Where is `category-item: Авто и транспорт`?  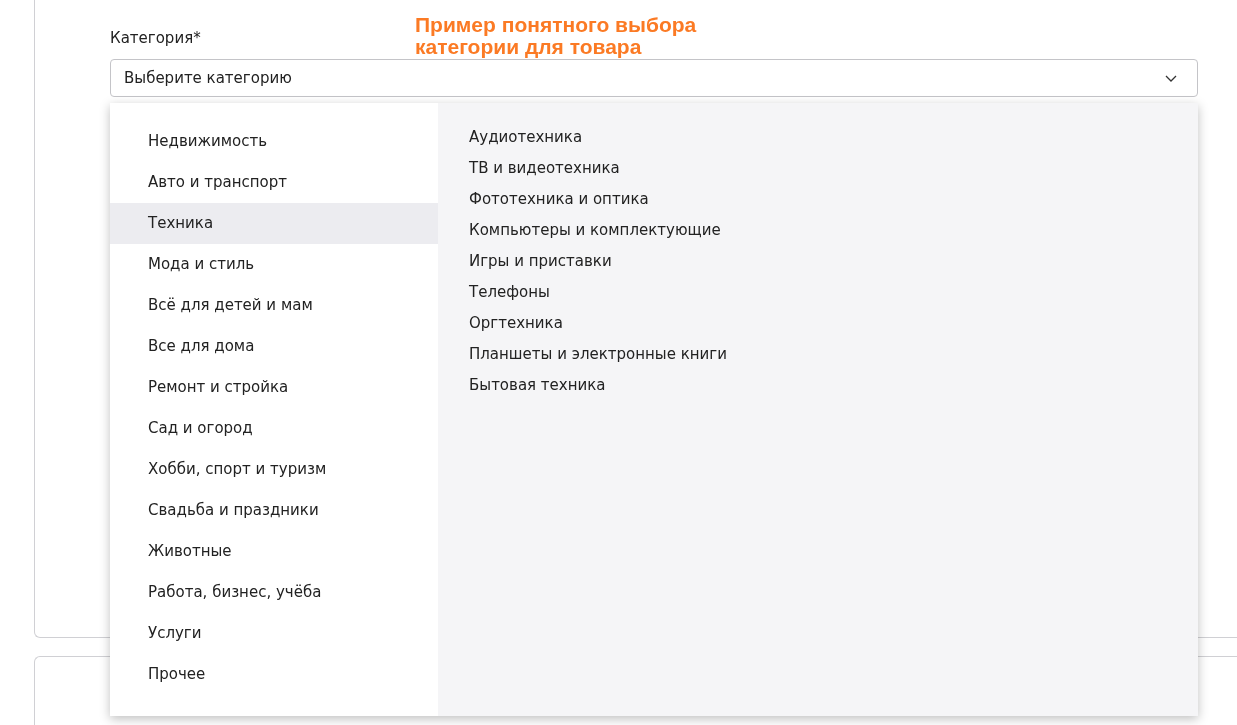
category-item: Авто и транспорт is located at coordinates (274, 182).